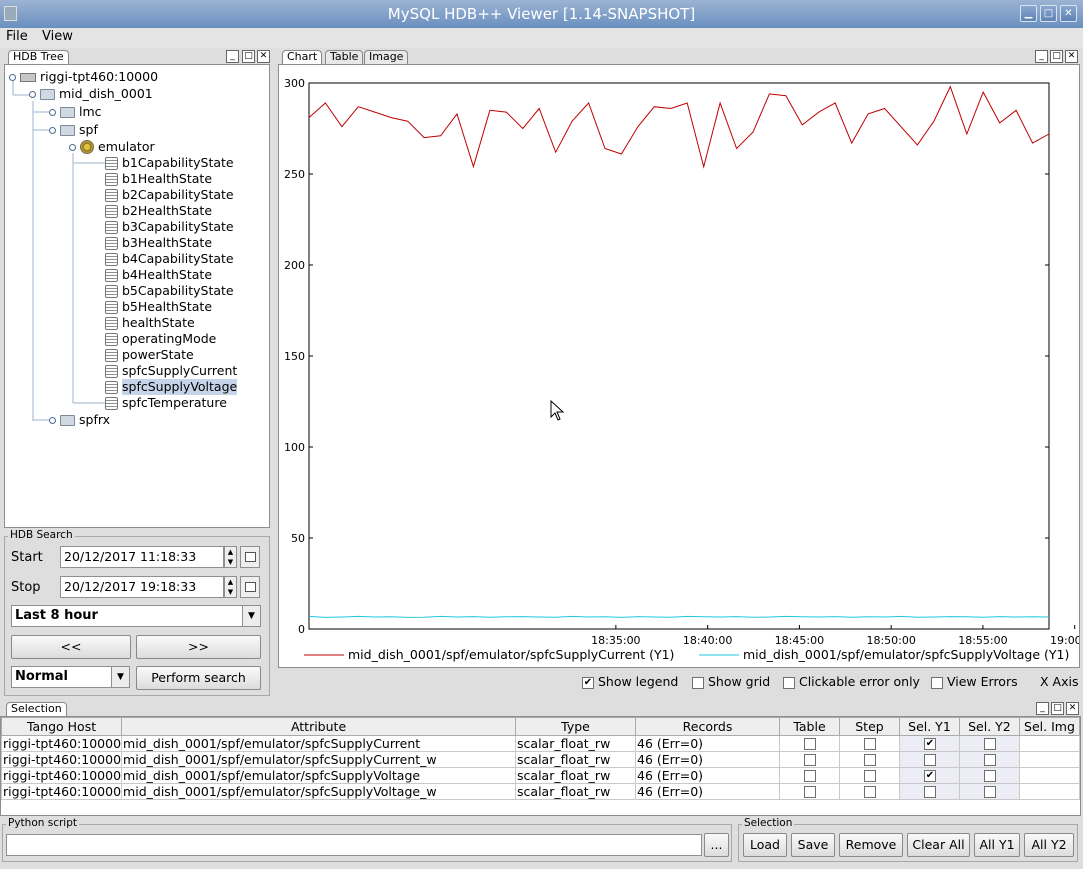 The height and width of the screenshot is (869, 1083). I want to click on tree-attr-item: b4HealthState, so click(158, 275).